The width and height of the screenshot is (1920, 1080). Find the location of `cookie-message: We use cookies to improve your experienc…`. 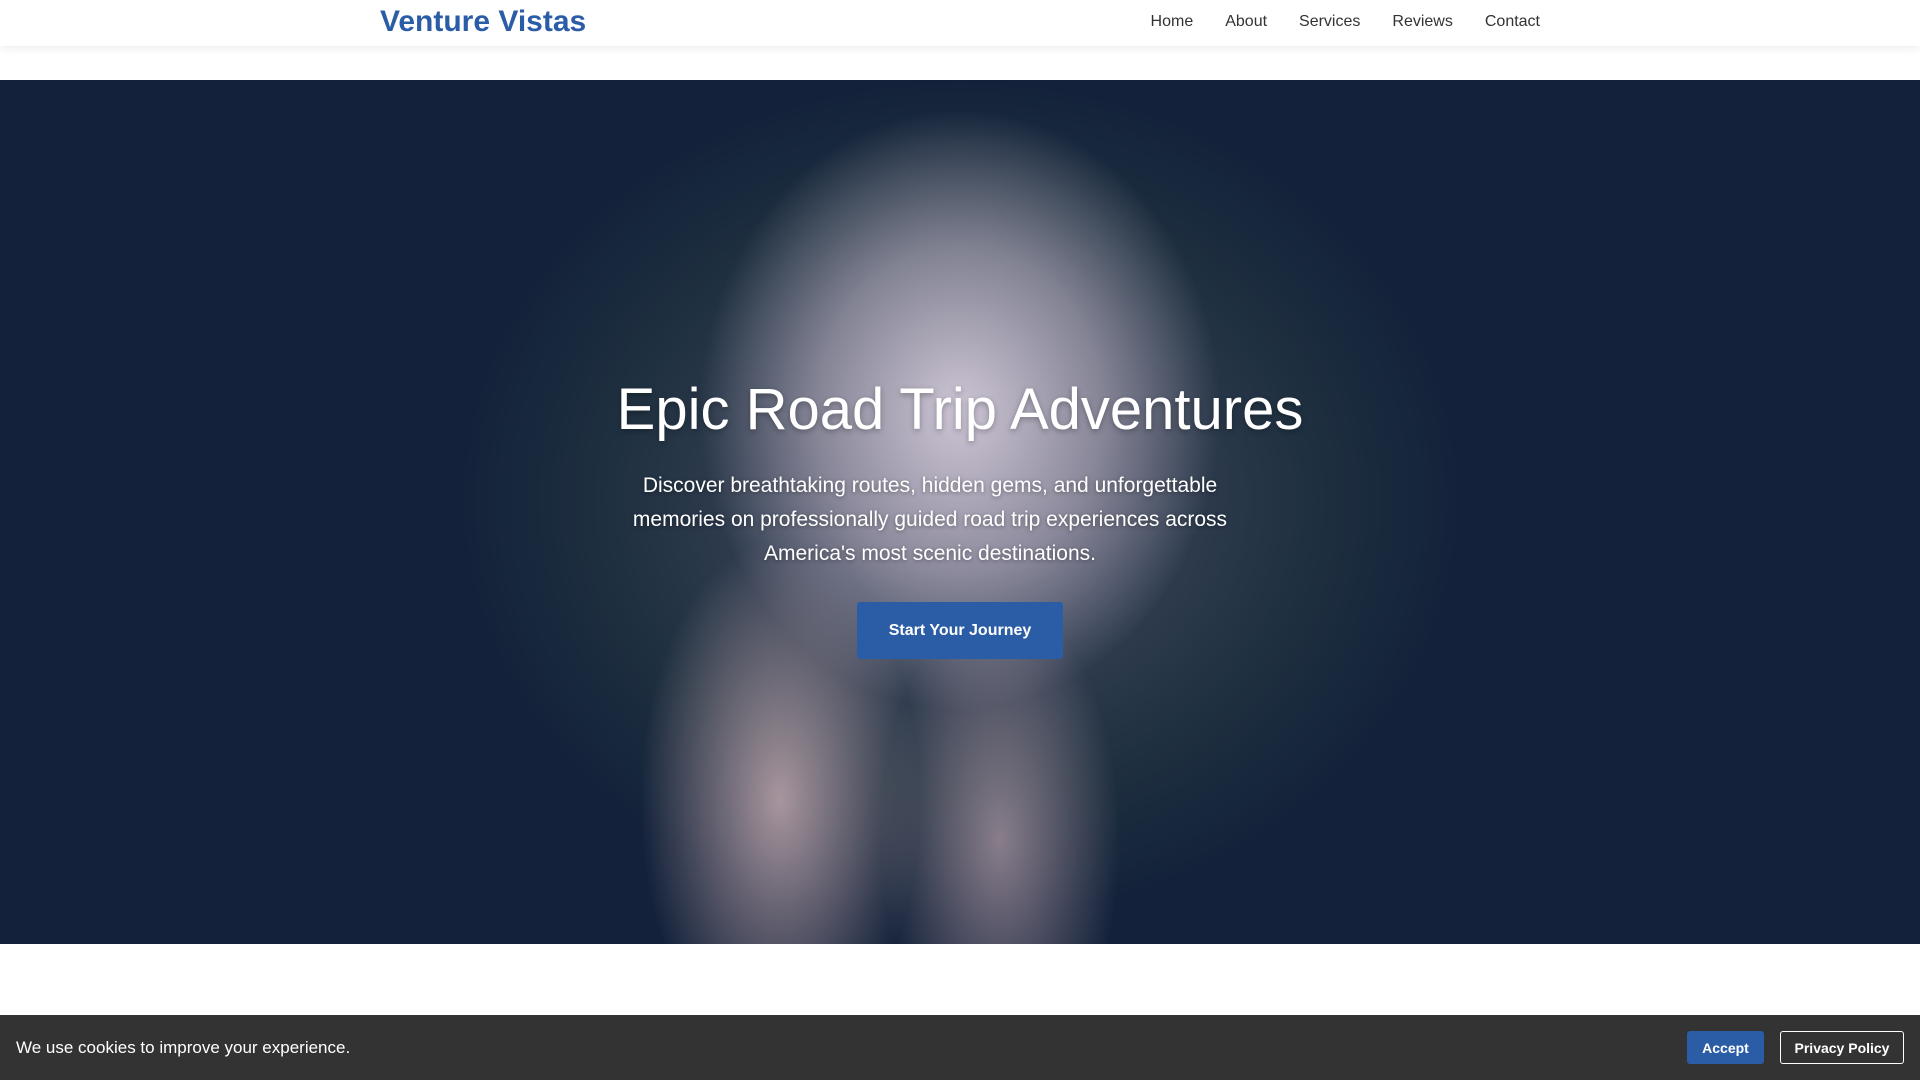

cookie-message: We use cookies to improve your experienc… is located at coordinates (183, 1047).